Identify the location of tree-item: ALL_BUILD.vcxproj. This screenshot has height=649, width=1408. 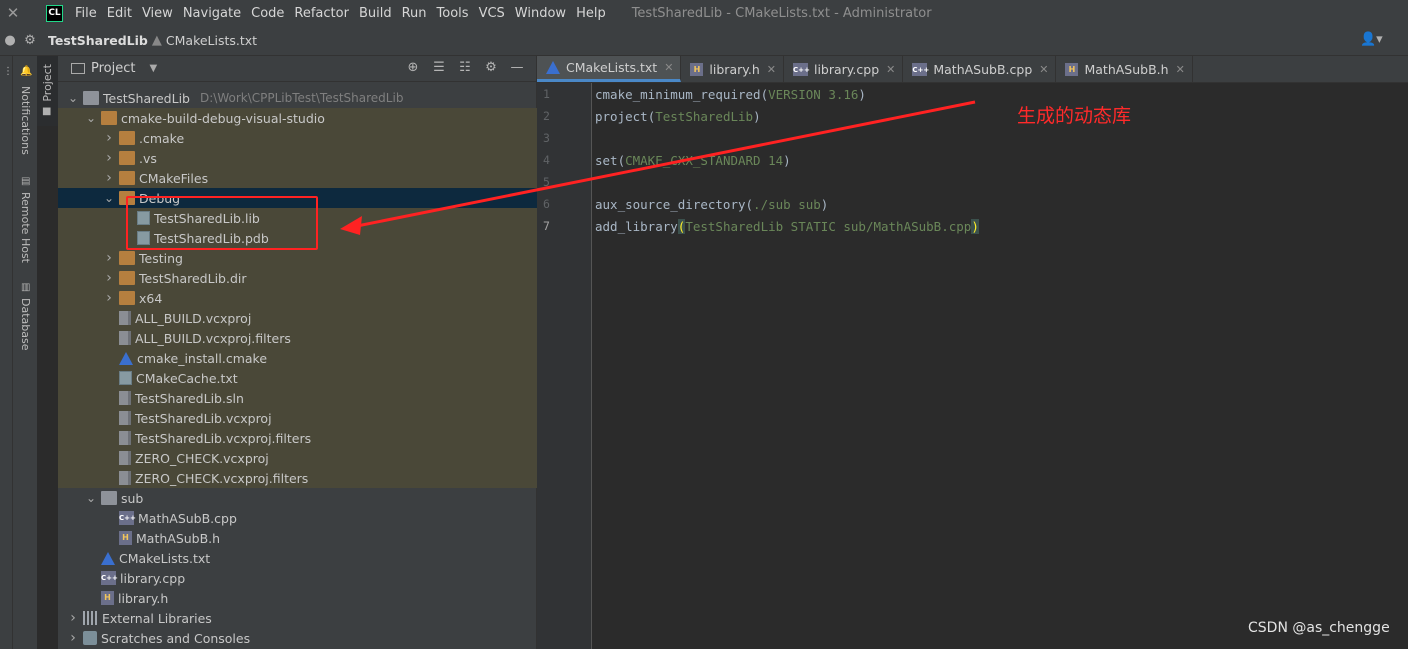
(297, 318).